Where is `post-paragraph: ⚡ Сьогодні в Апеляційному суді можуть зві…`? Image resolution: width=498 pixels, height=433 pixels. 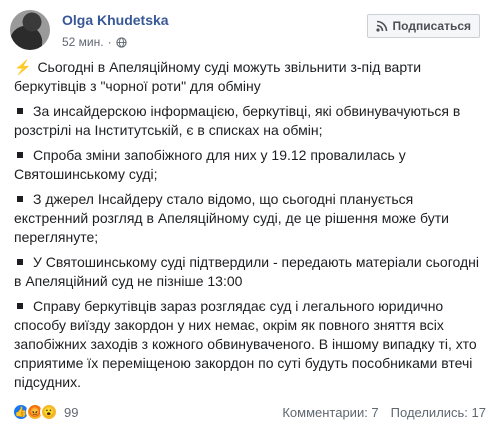 post-paragraph: ⚡ Сьогодні в Апеляційному суді можуть зві… is located at coordinates (218, 76).